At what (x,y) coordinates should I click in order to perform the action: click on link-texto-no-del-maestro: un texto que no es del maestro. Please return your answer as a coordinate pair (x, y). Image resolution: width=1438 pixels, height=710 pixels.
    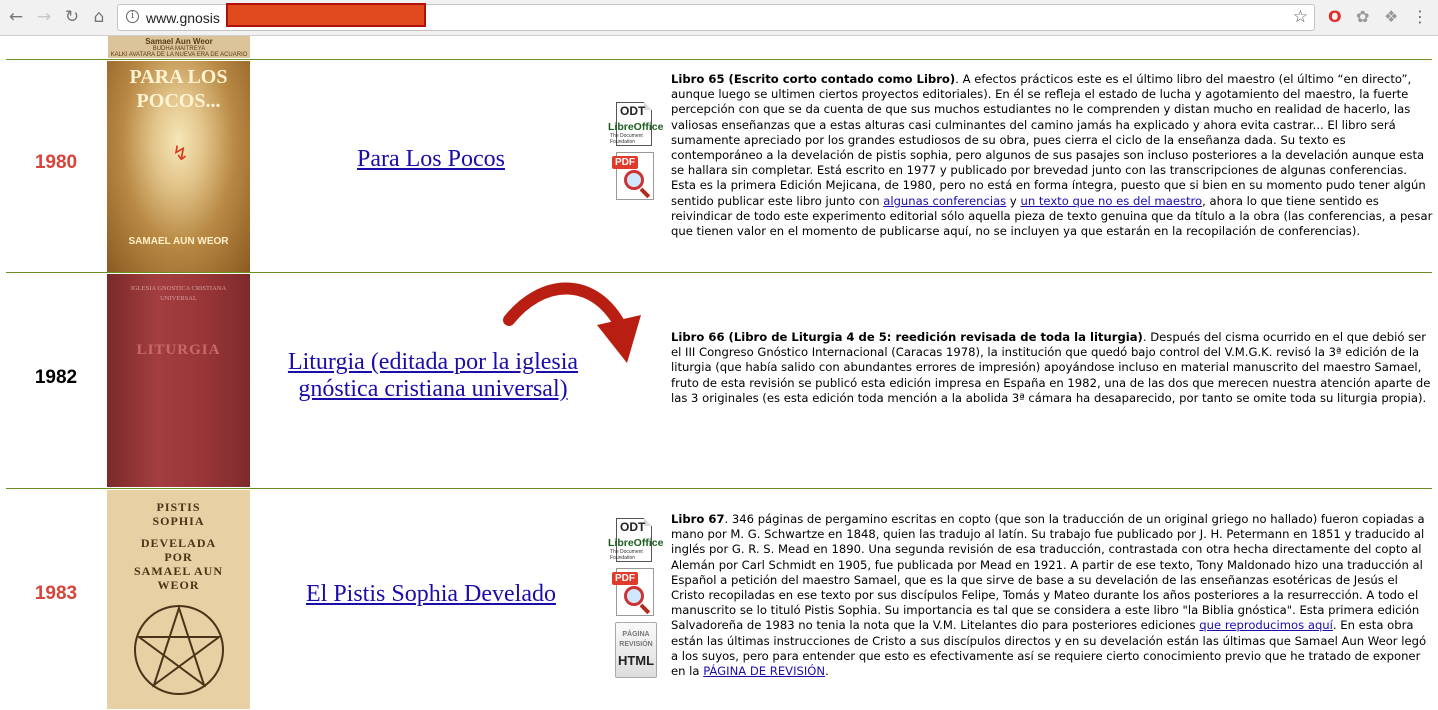
    Looking at the image, I should click on (1111, 201).